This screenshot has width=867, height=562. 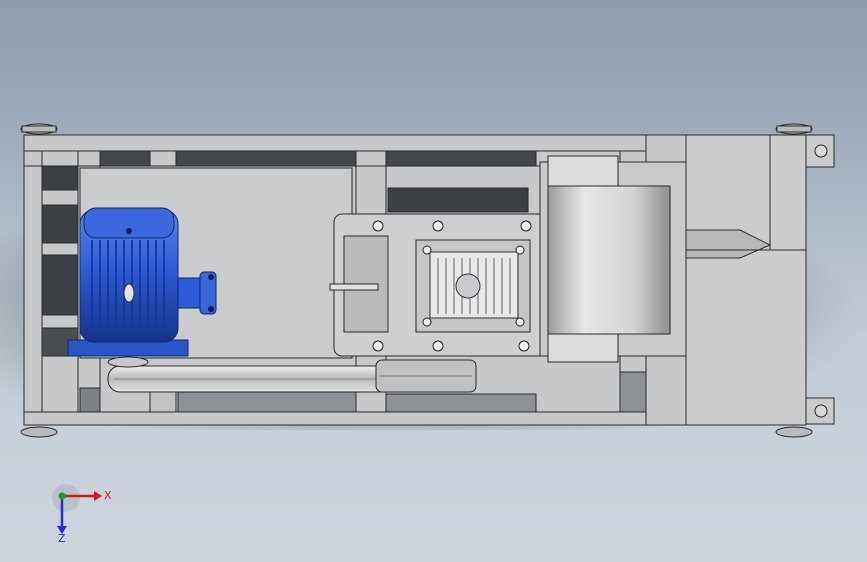 I want to click on x-axis-label: X, so click(x=108, y=495).